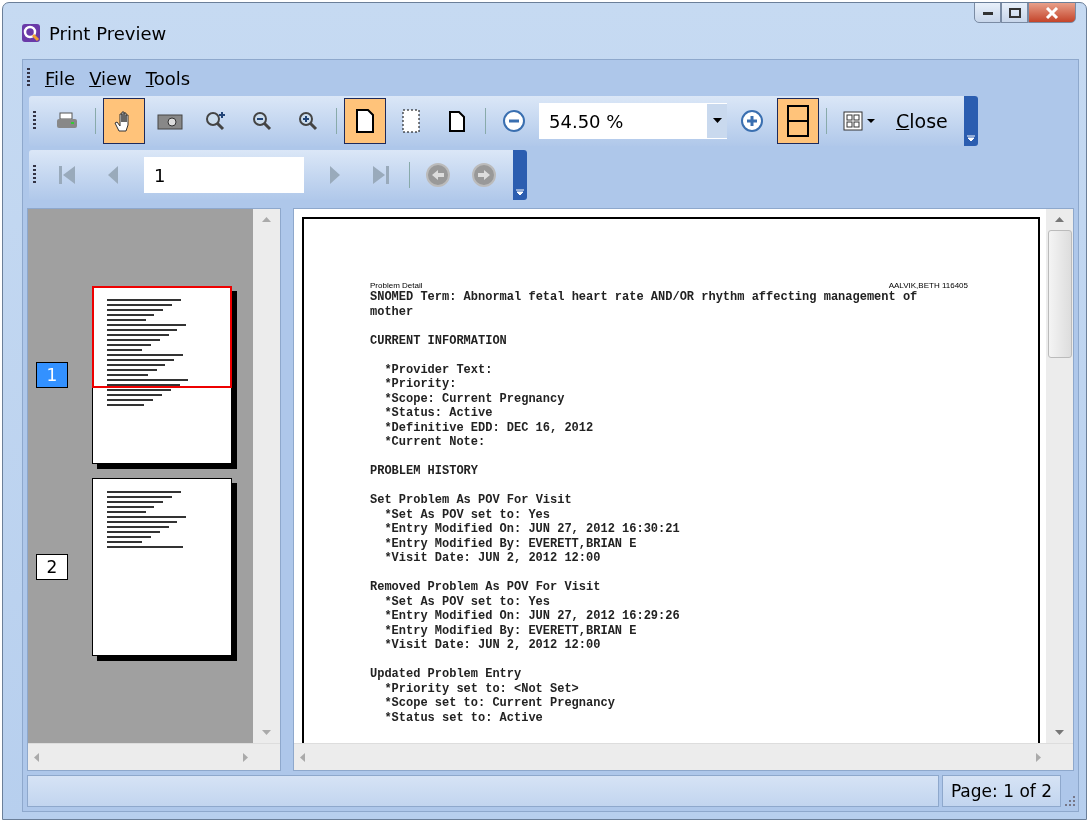 Image resolution: width=1089 pixels, height=822 pixels. Describe the element at coordinates (463, 717) in the screenshot. I see `field-line: *Status set to: Active` at that location.